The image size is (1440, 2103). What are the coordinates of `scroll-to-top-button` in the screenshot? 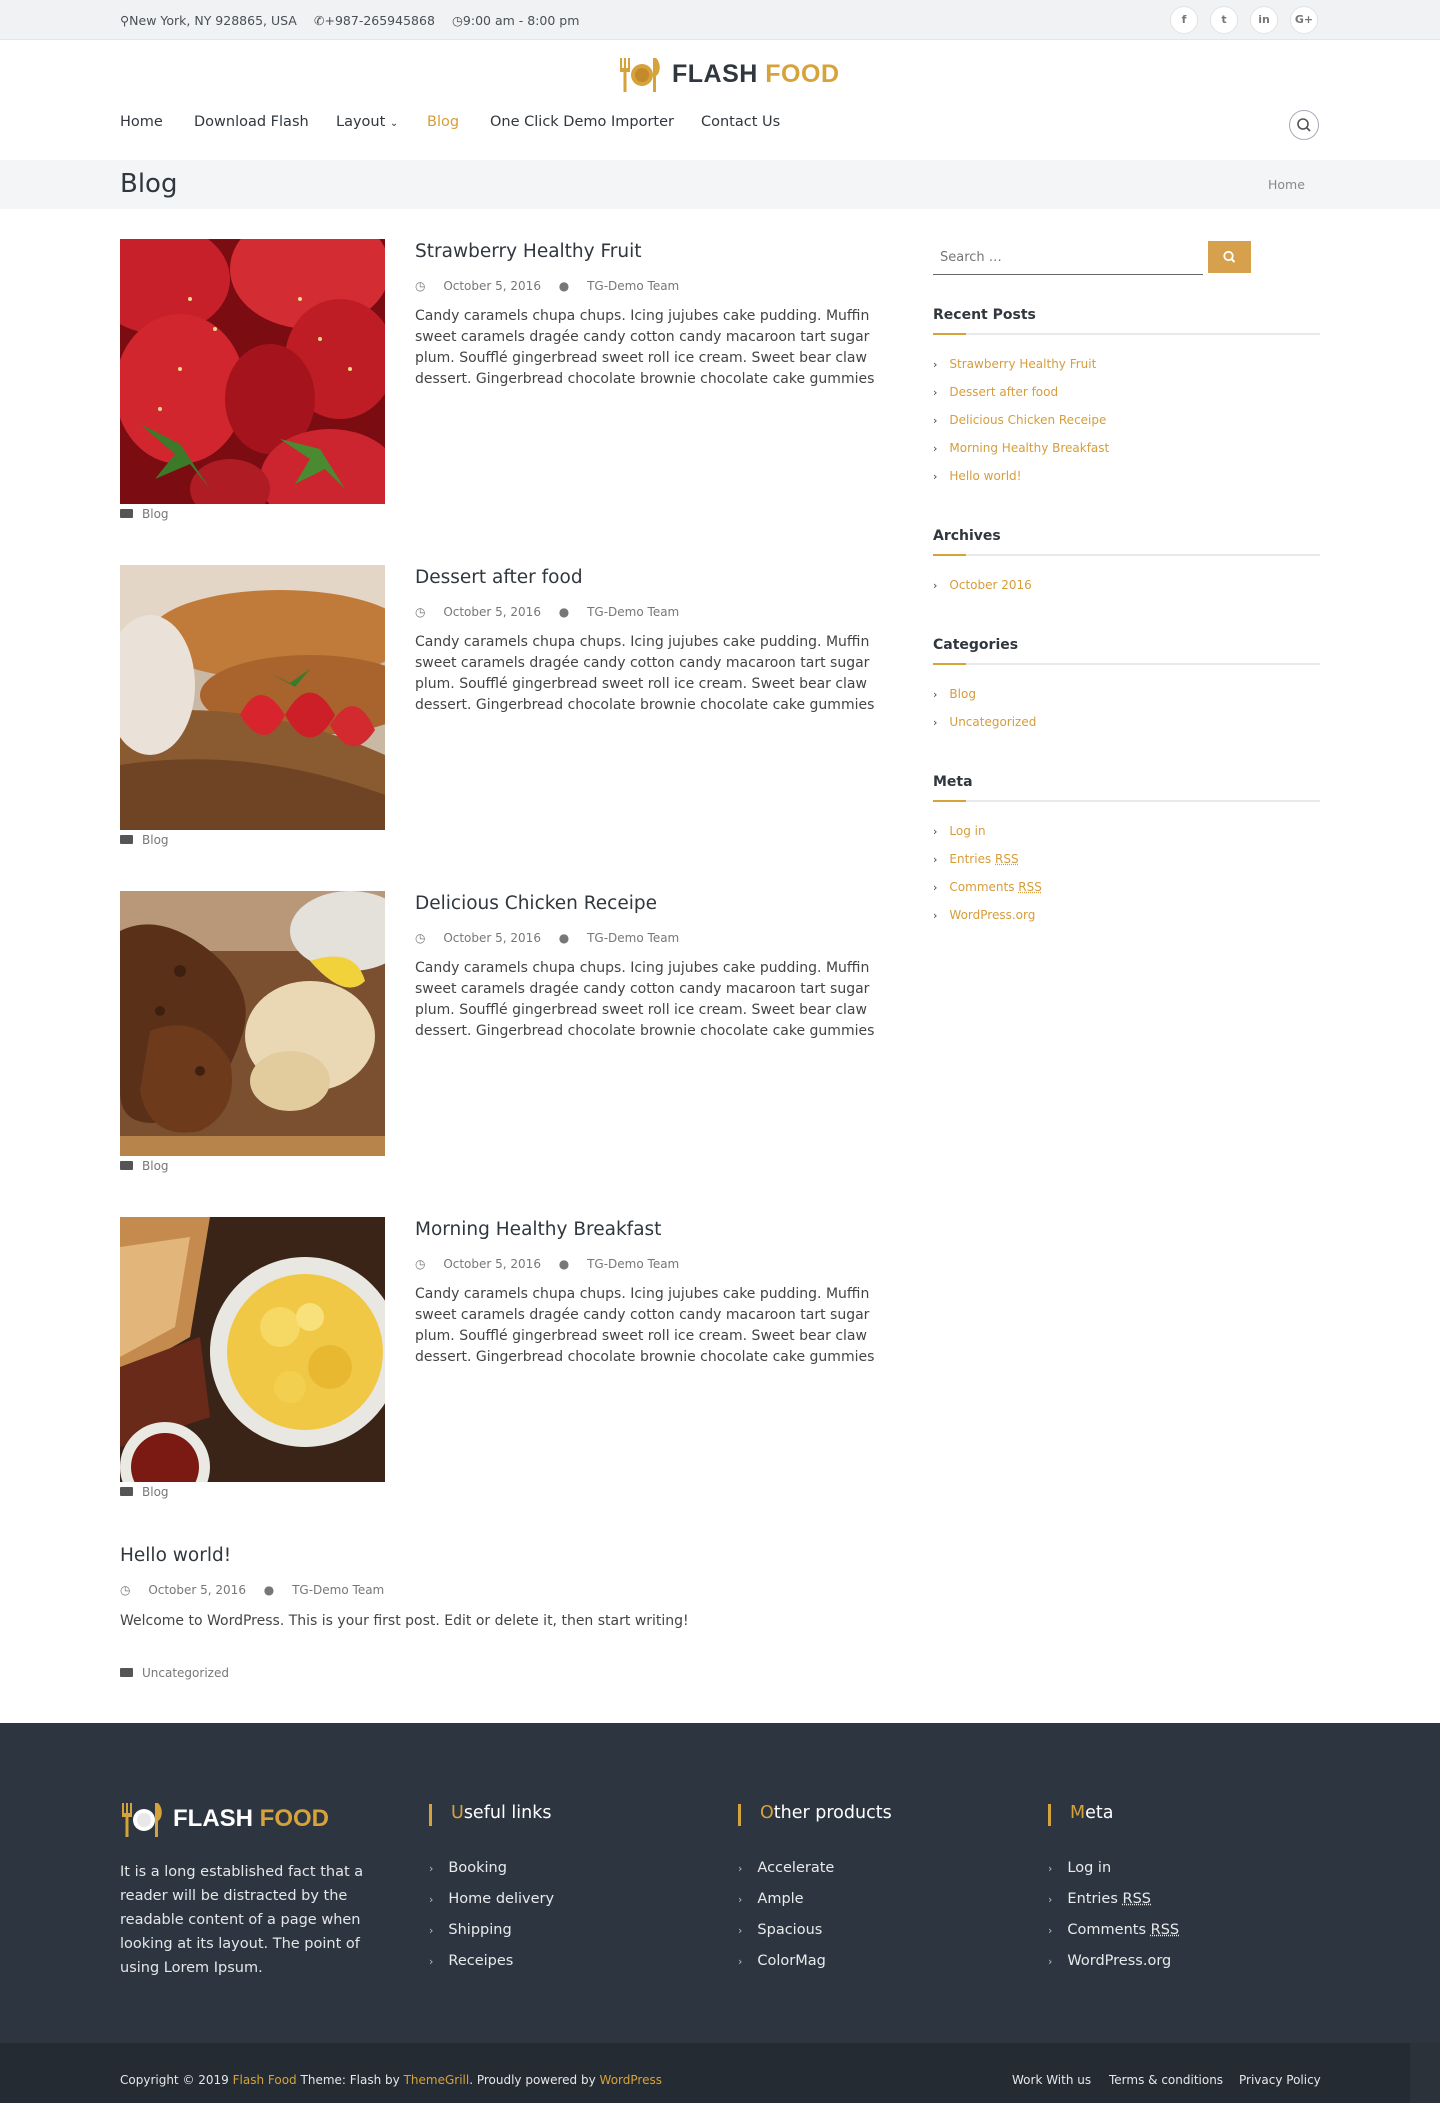 It's located at (1425, 2073).